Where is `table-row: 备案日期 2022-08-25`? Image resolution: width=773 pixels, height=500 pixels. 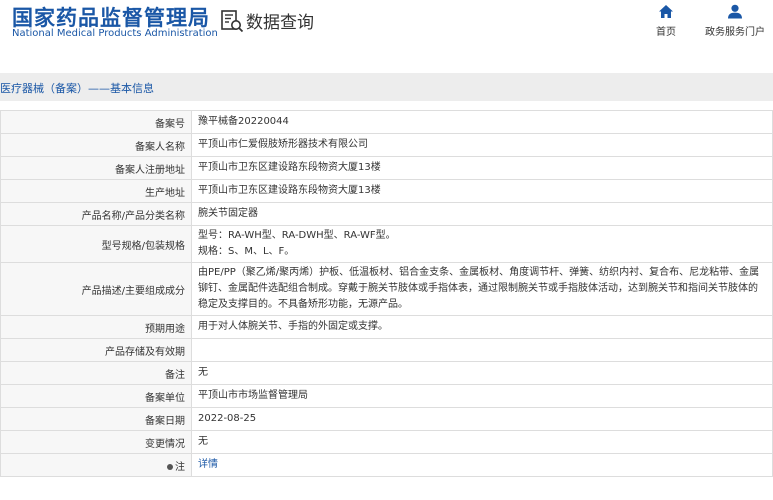 table-row: 备案日期 2022-08-25 is located at coordinates (386, 419).